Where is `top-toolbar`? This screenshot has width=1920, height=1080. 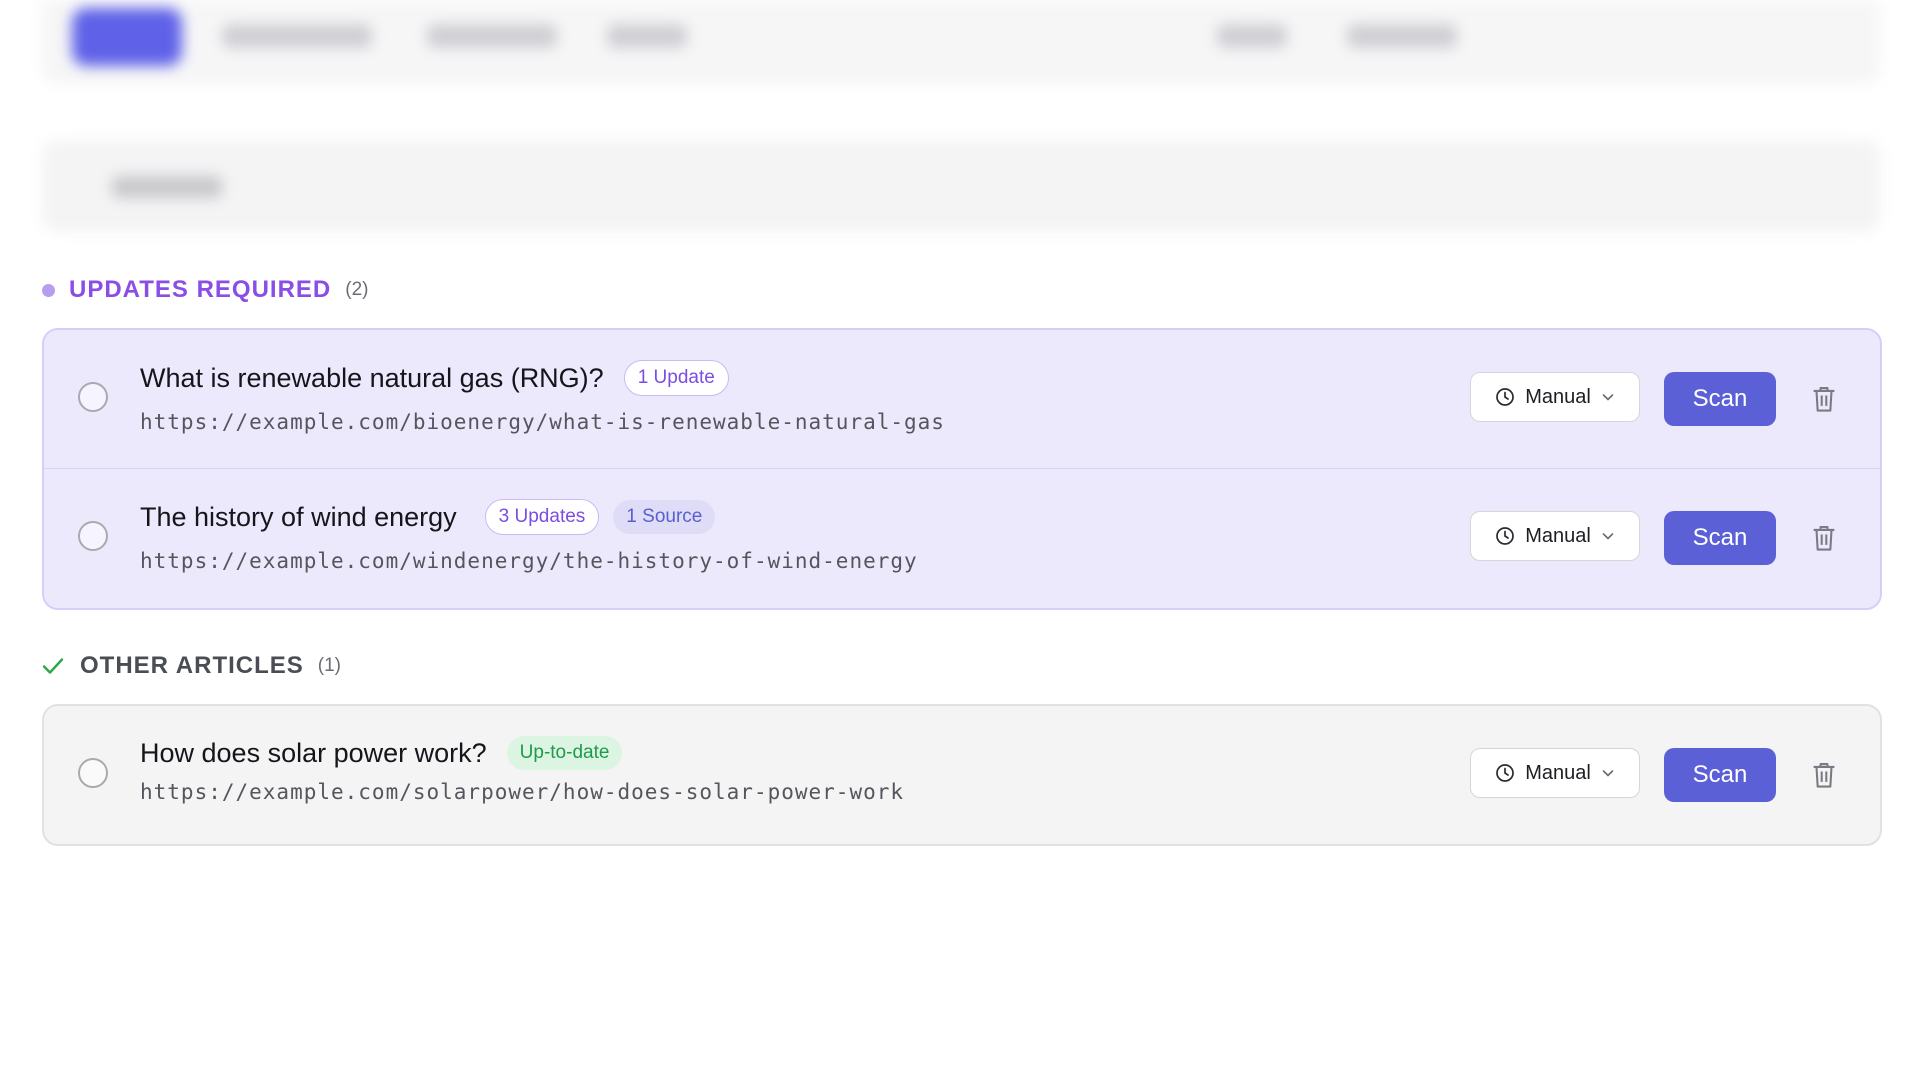 top-toolbar is located at coordinates (961, 42).